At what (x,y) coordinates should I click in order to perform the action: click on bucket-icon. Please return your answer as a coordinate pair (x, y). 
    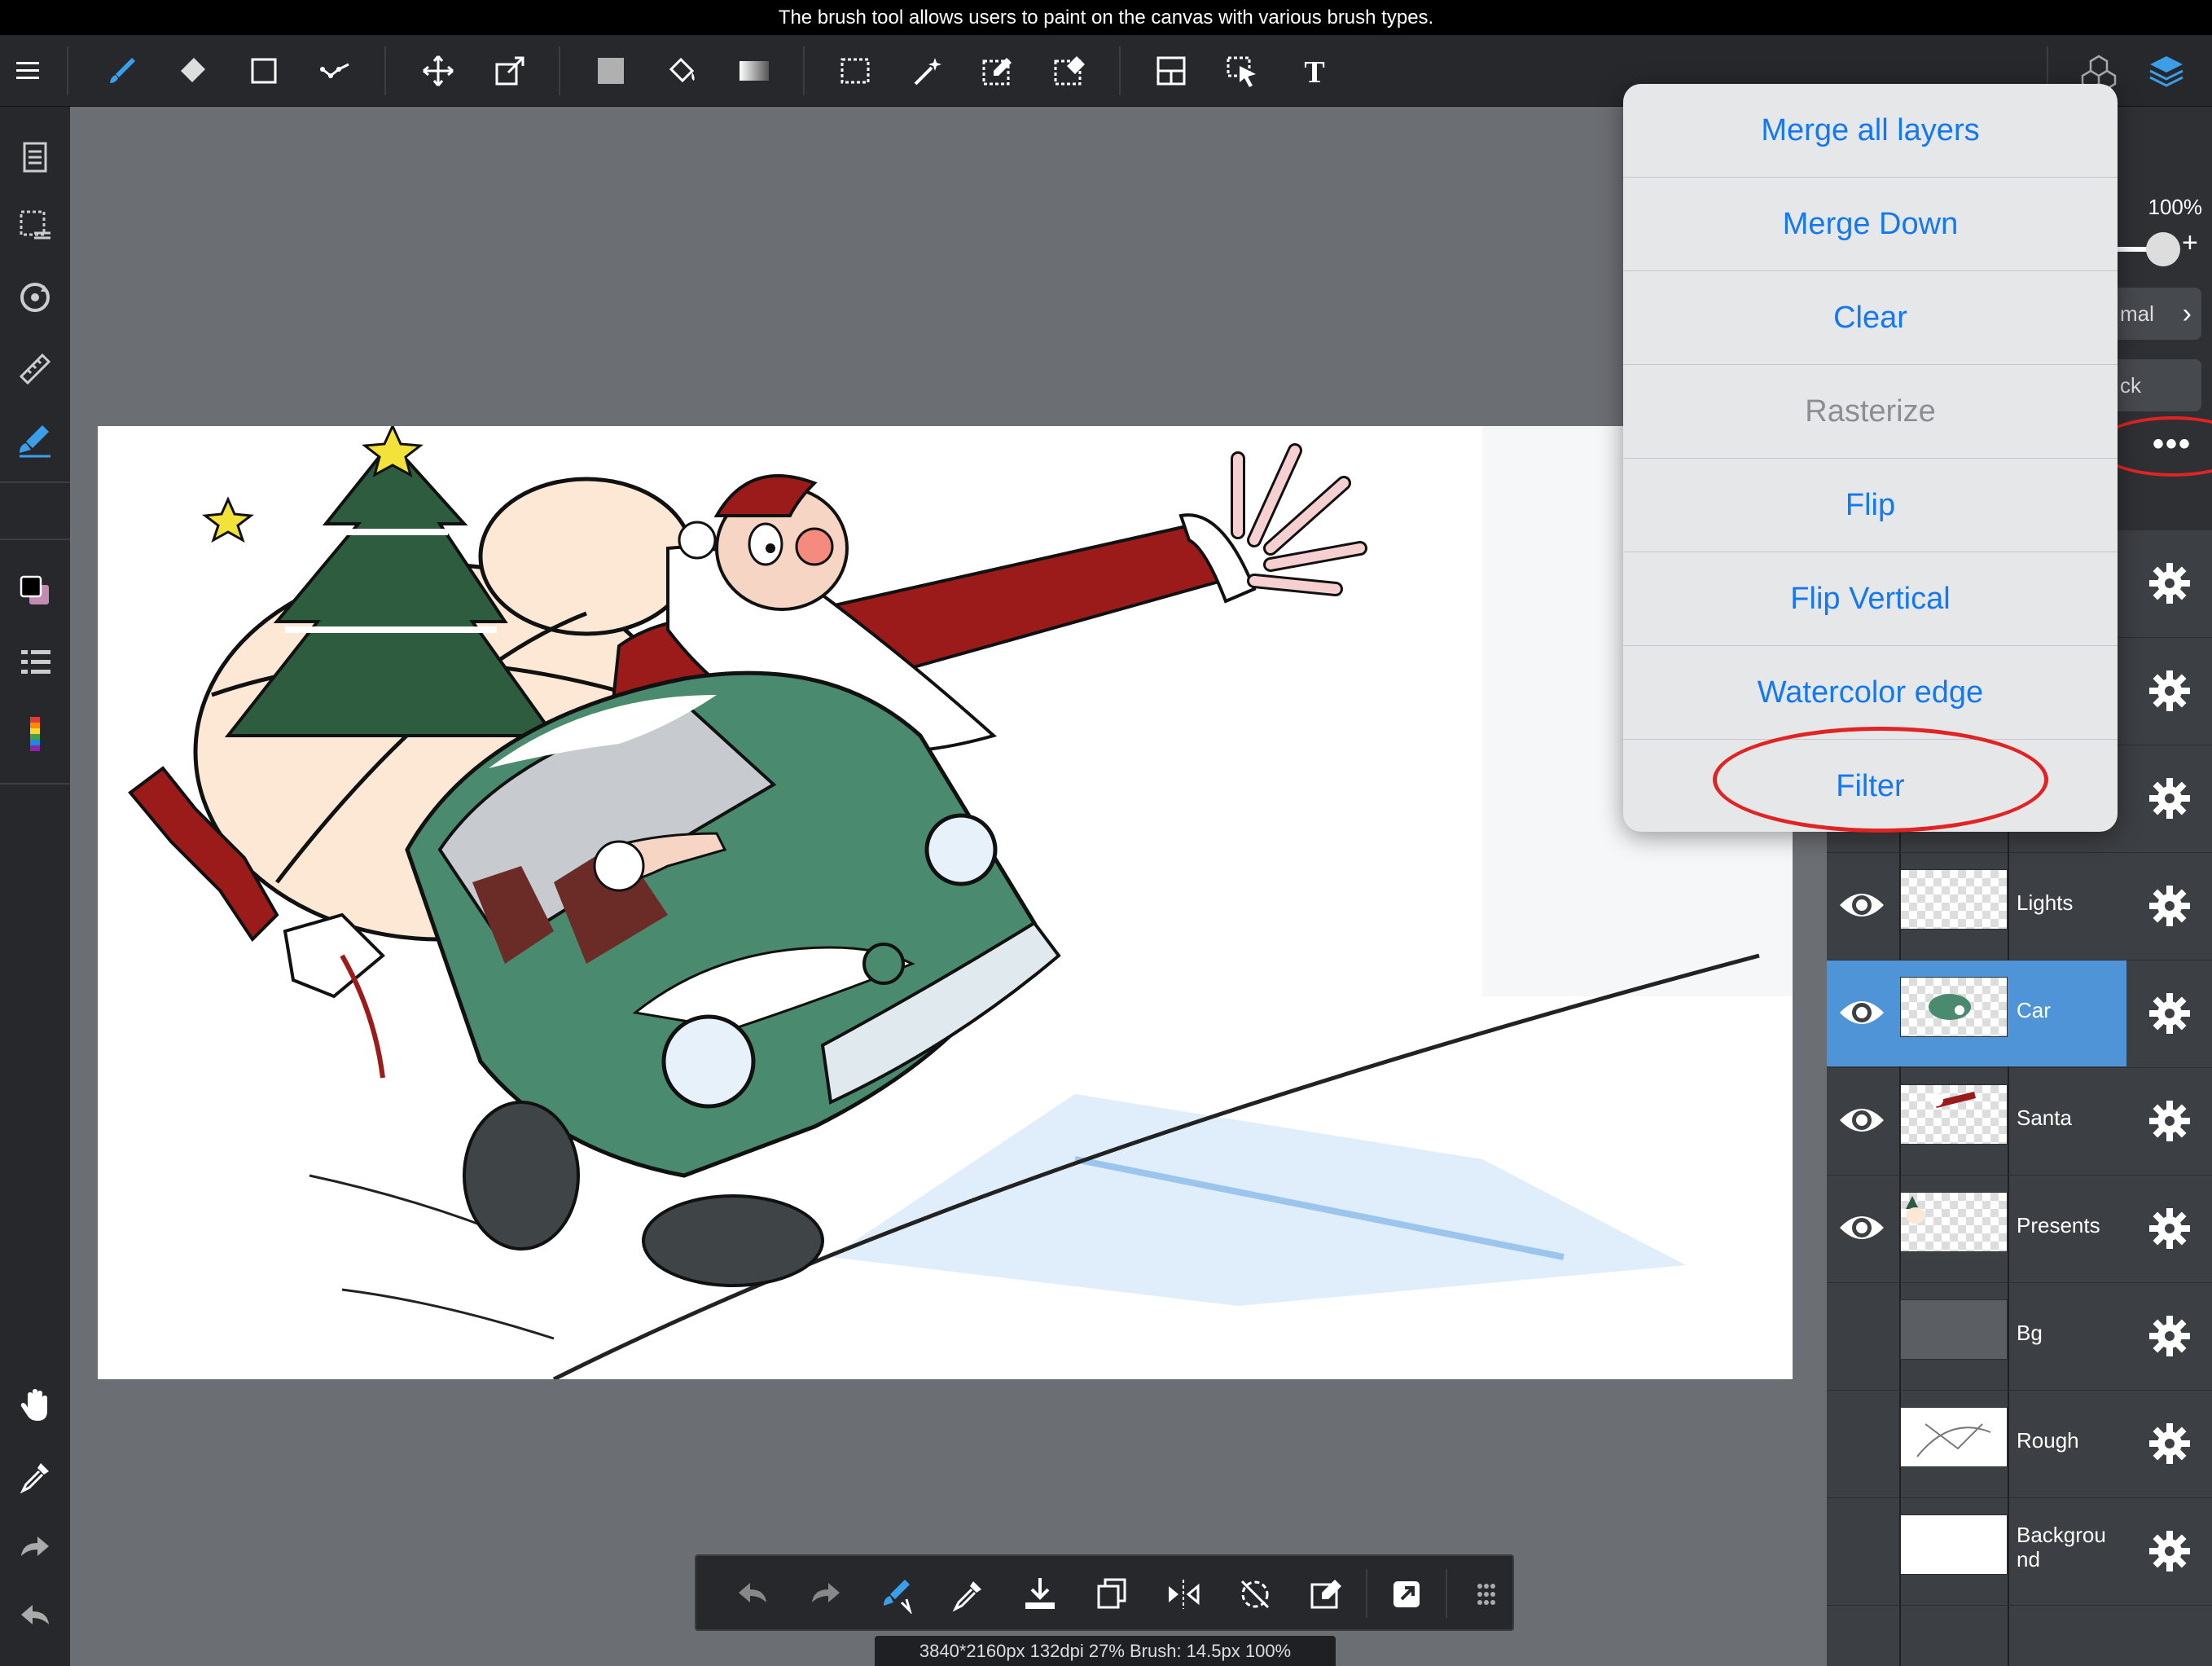
    Looking at the image, I should click on (683, 71).